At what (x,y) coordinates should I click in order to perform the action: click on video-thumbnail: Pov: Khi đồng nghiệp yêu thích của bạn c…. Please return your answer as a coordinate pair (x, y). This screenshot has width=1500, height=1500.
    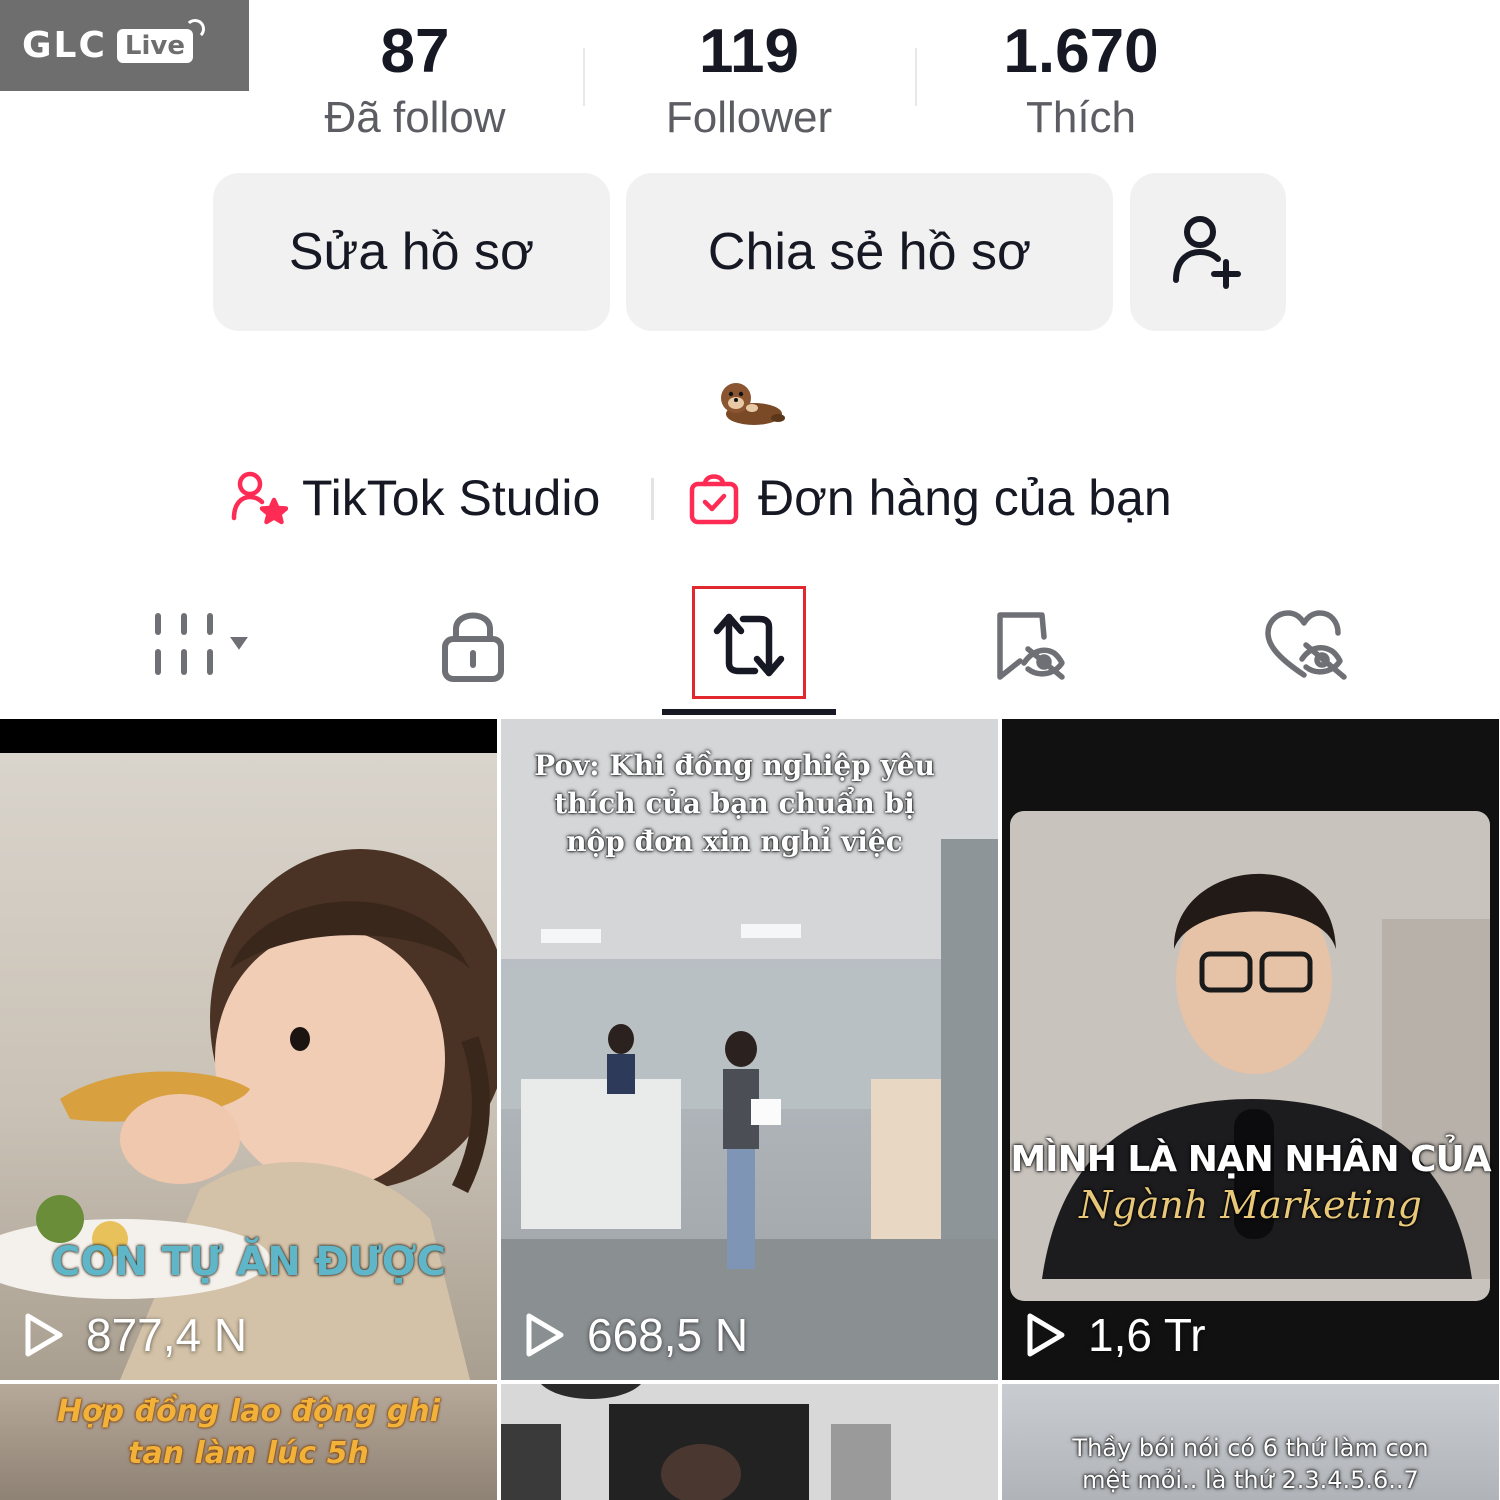
    Looking at the image, I should click on (749, 1049).